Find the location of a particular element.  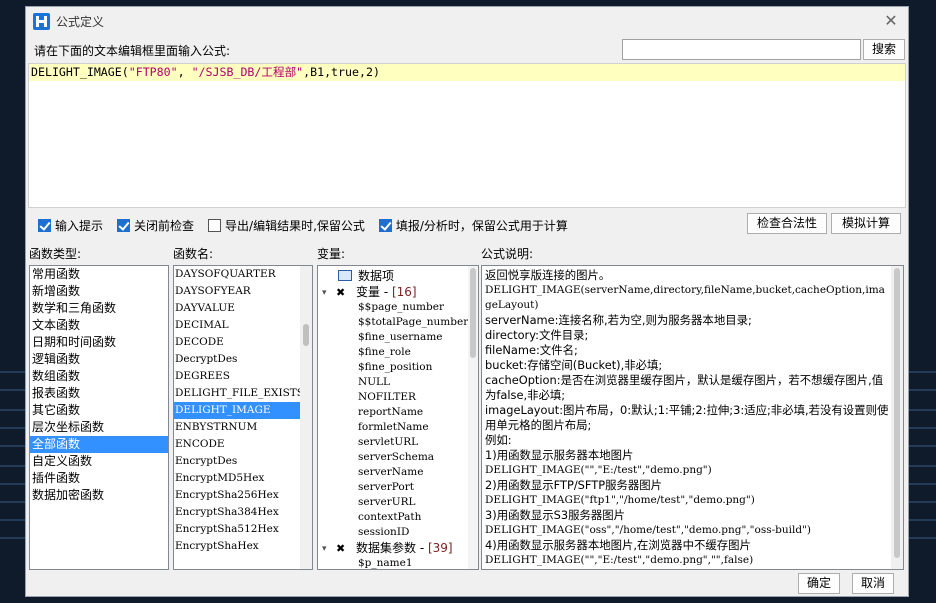

tree-node-count: [16] is located at coordinates (404, 292).